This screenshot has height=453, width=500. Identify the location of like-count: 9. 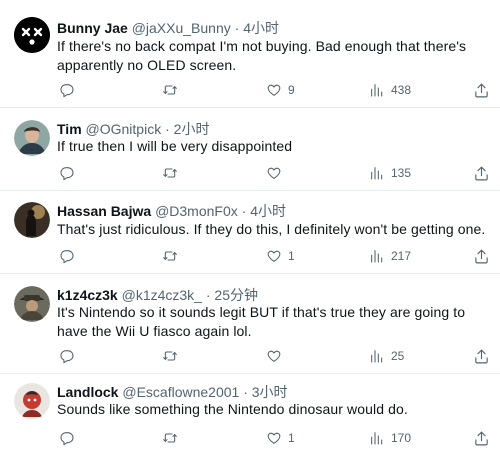
(291, 90).